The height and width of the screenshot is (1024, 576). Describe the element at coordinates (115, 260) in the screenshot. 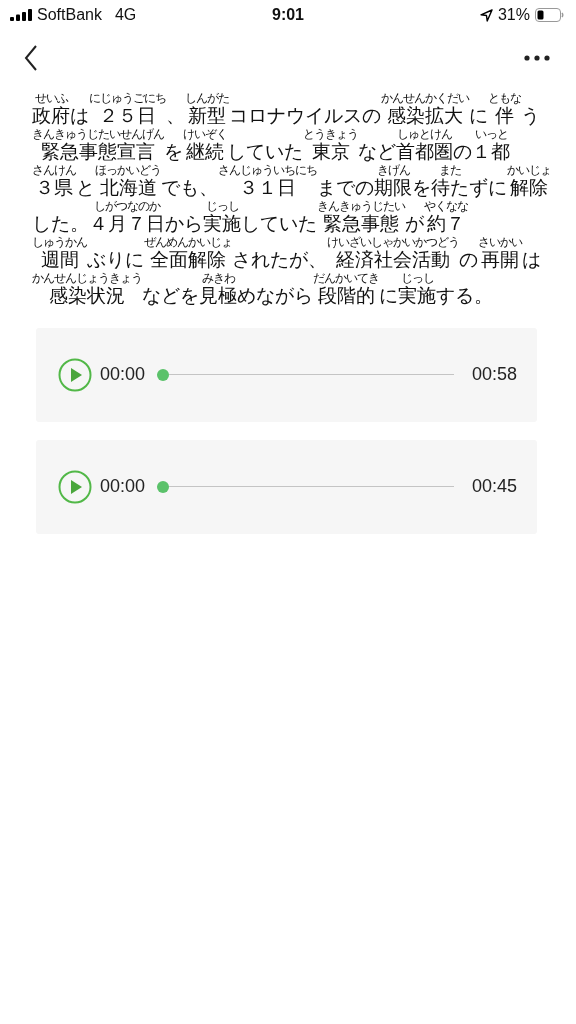

I see `article-text: ぶりに` at that location.